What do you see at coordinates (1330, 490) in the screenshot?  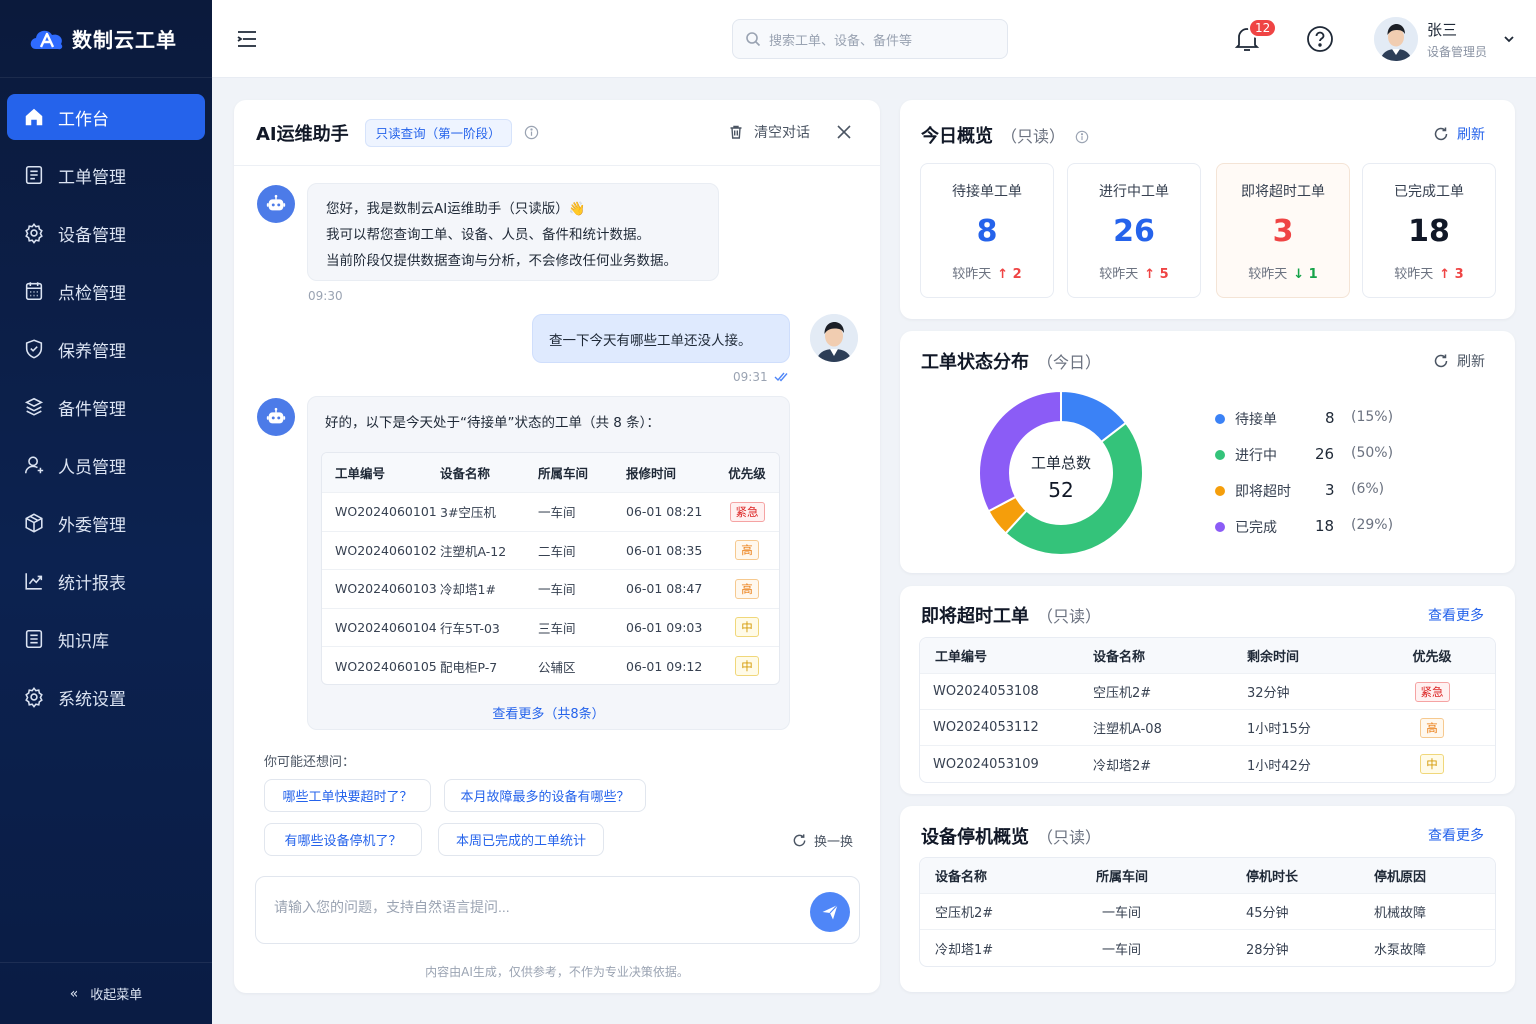 I see `legend-value: 3` at bounding box center [1330, 490].